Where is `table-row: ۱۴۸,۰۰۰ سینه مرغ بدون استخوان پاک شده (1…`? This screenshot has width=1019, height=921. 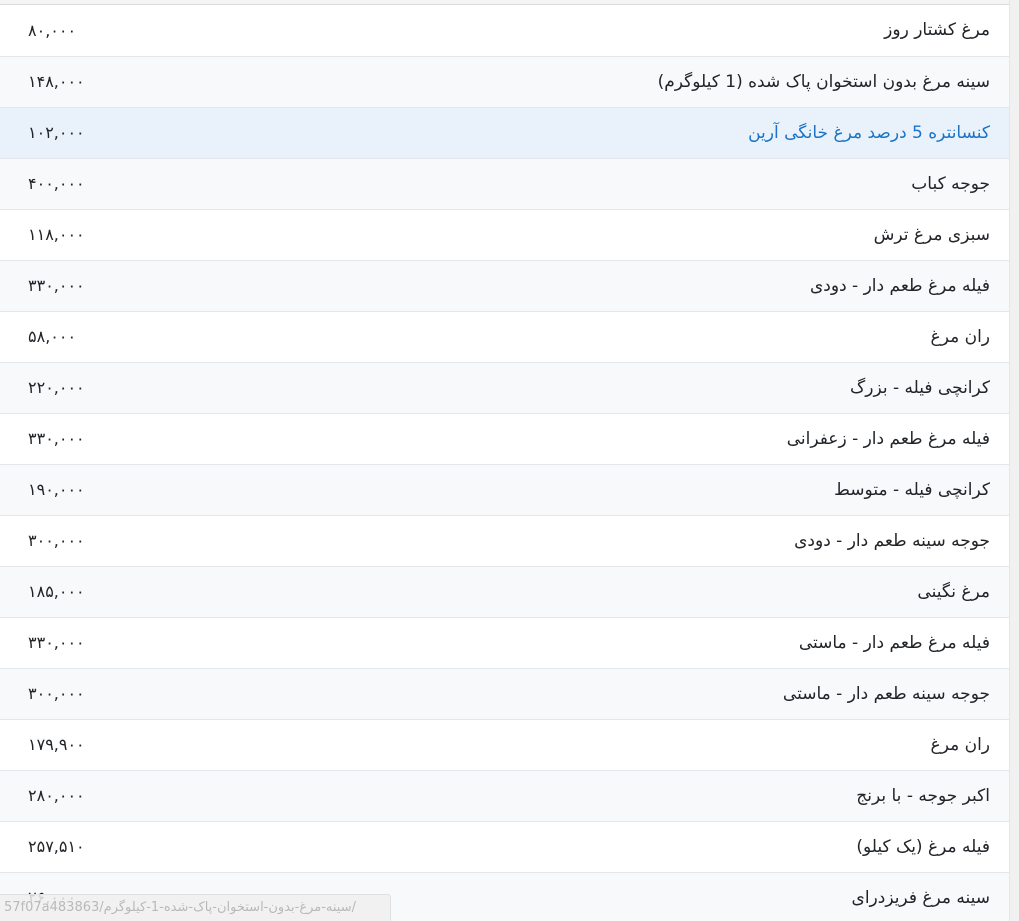
table-row: ۱۴۸,۰۰۰ سینه مرغ بدون استخوان پاک شده (1… is located at coordinates (505, 82).